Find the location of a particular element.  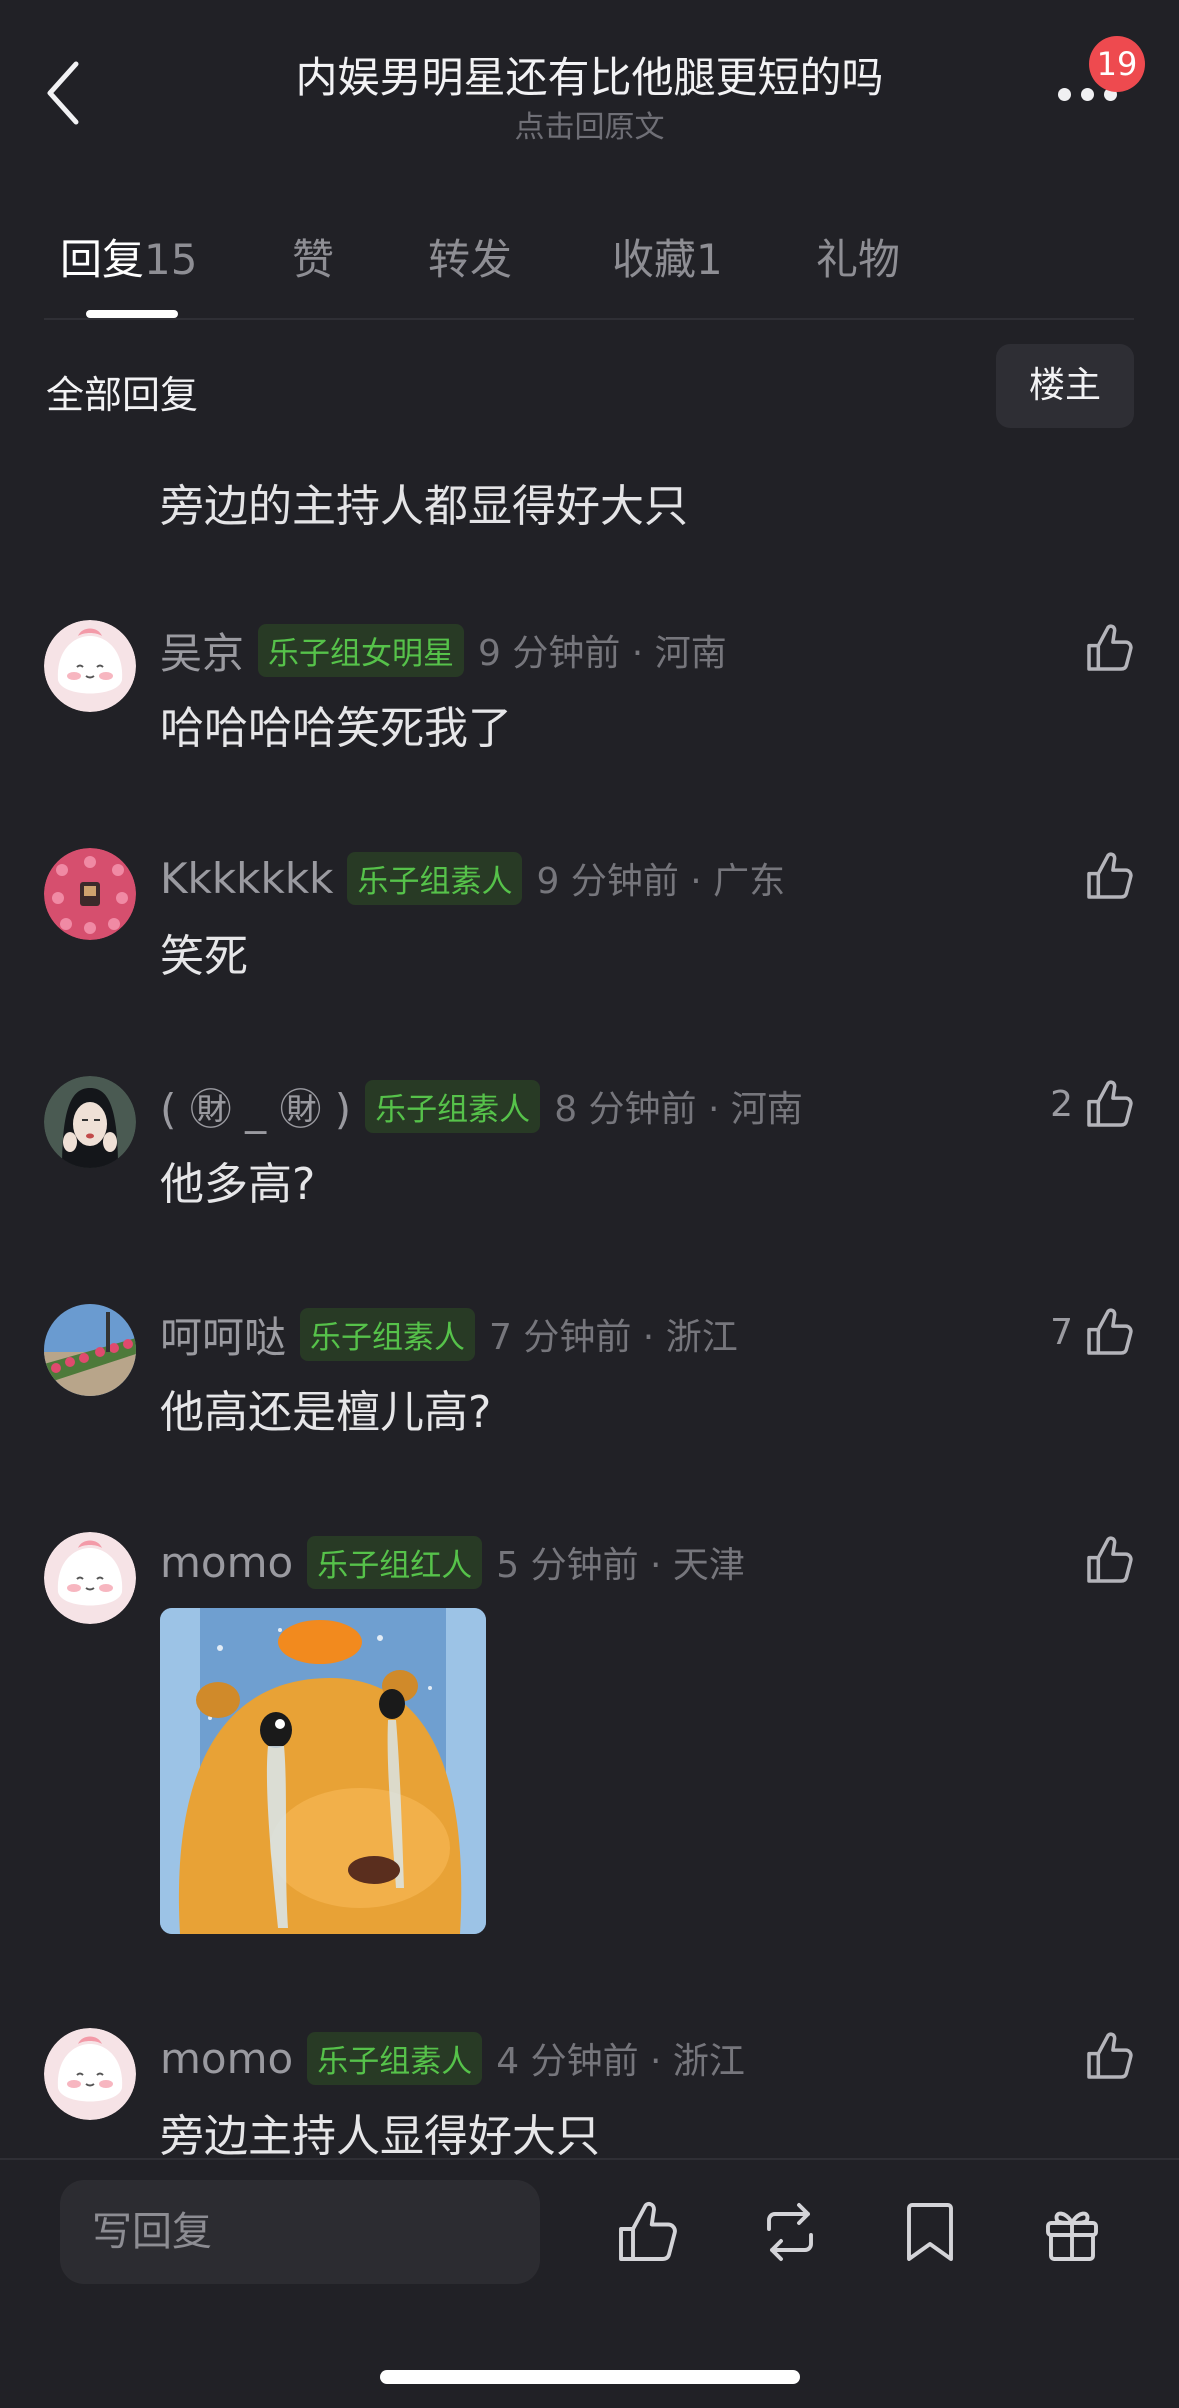

timestamp-location: 7 分钟前 · 浙江 is located at coordinates (613, 1337).